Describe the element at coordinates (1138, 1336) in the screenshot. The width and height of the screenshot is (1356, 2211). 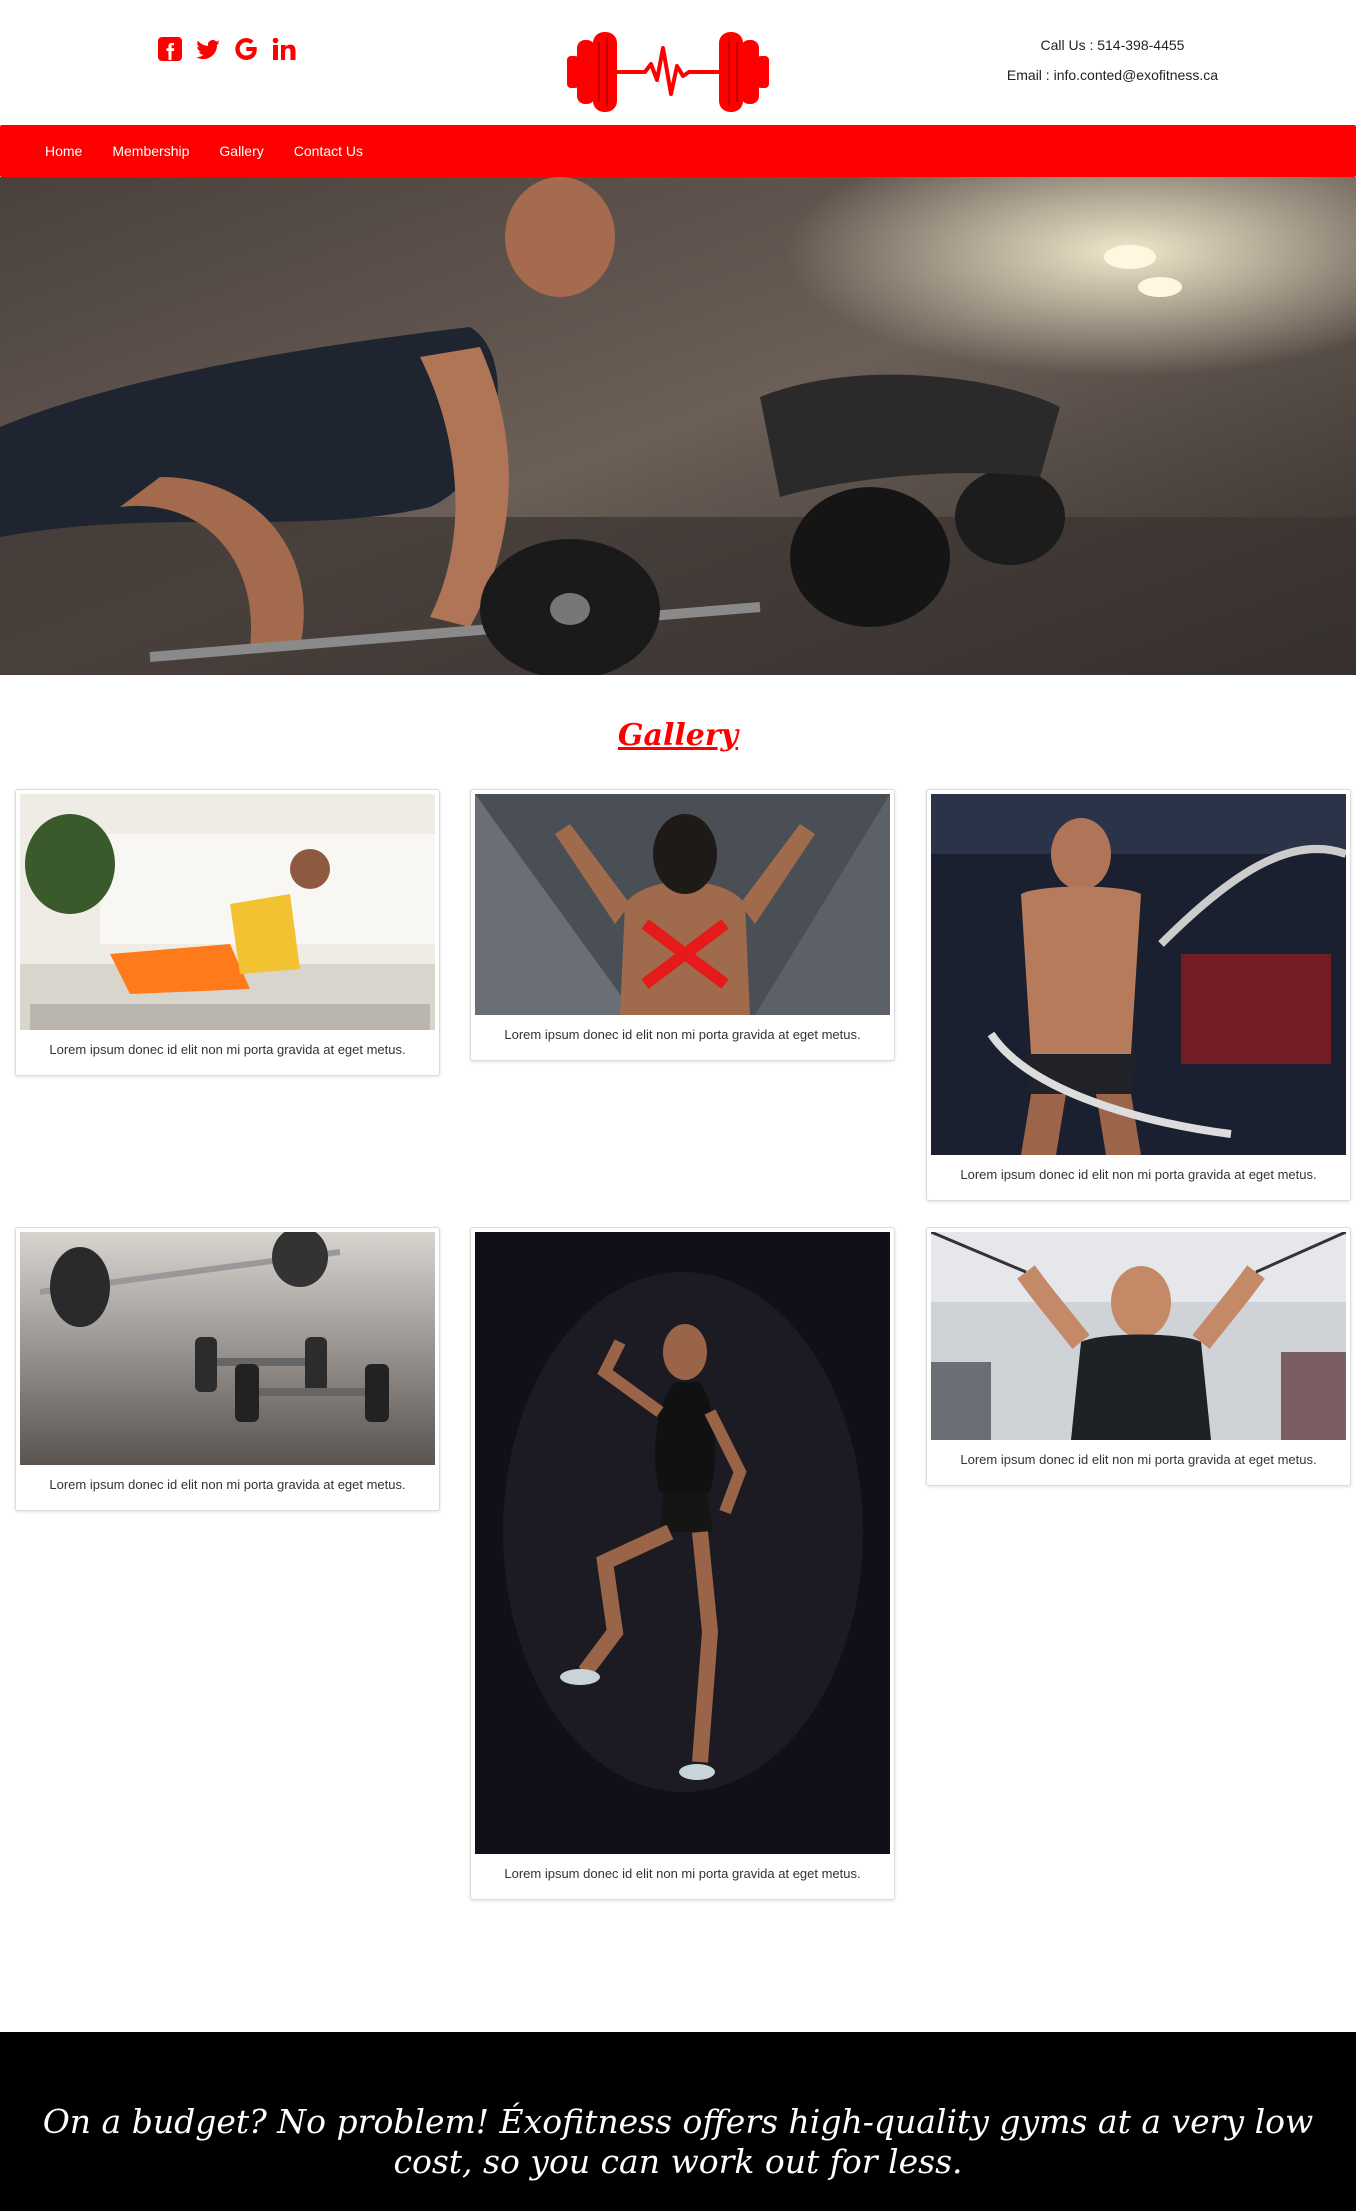
I see `man-cable-crossover-photo` at that location.